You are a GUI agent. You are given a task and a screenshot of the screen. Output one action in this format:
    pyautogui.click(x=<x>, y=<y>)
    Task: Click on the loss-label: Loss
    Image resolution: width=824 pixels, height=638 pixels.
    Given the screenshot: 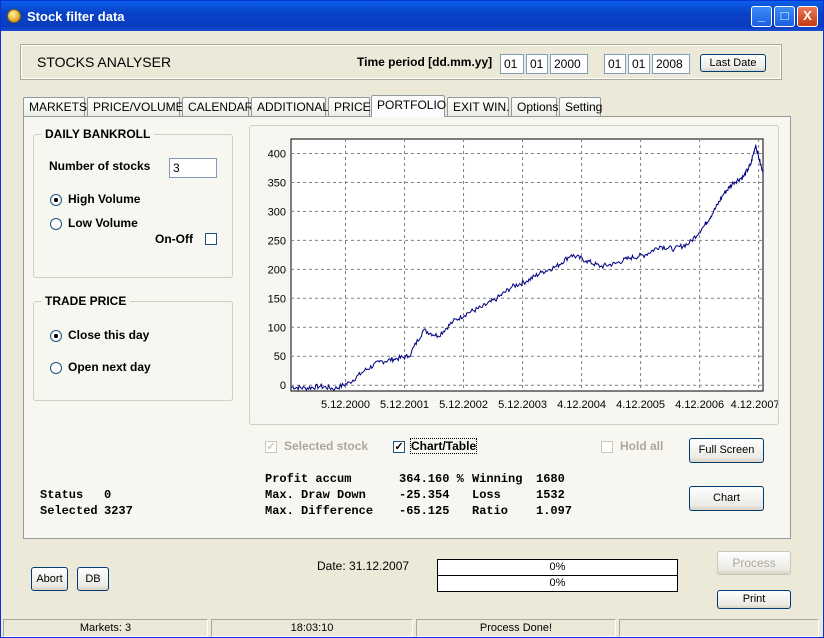 What is the action you would take?
    pyautogui.click(x=486, y=495)
    